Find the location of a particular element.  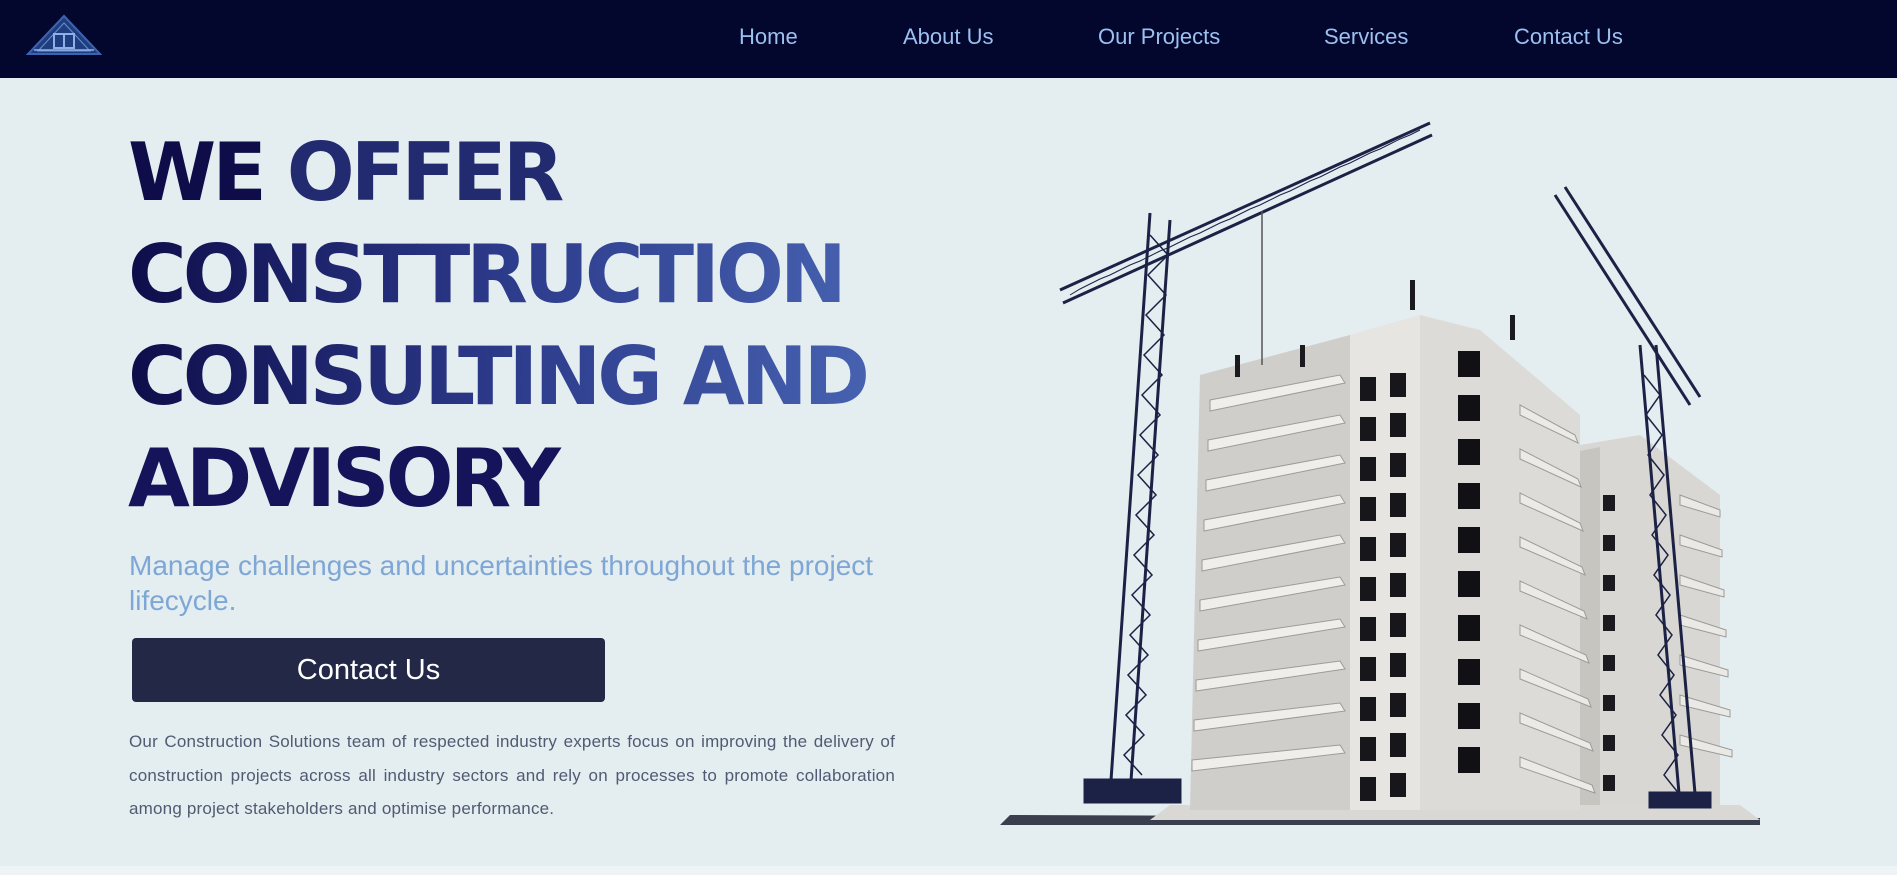

hero-title-we: WE is located at coordinates (207, 172).